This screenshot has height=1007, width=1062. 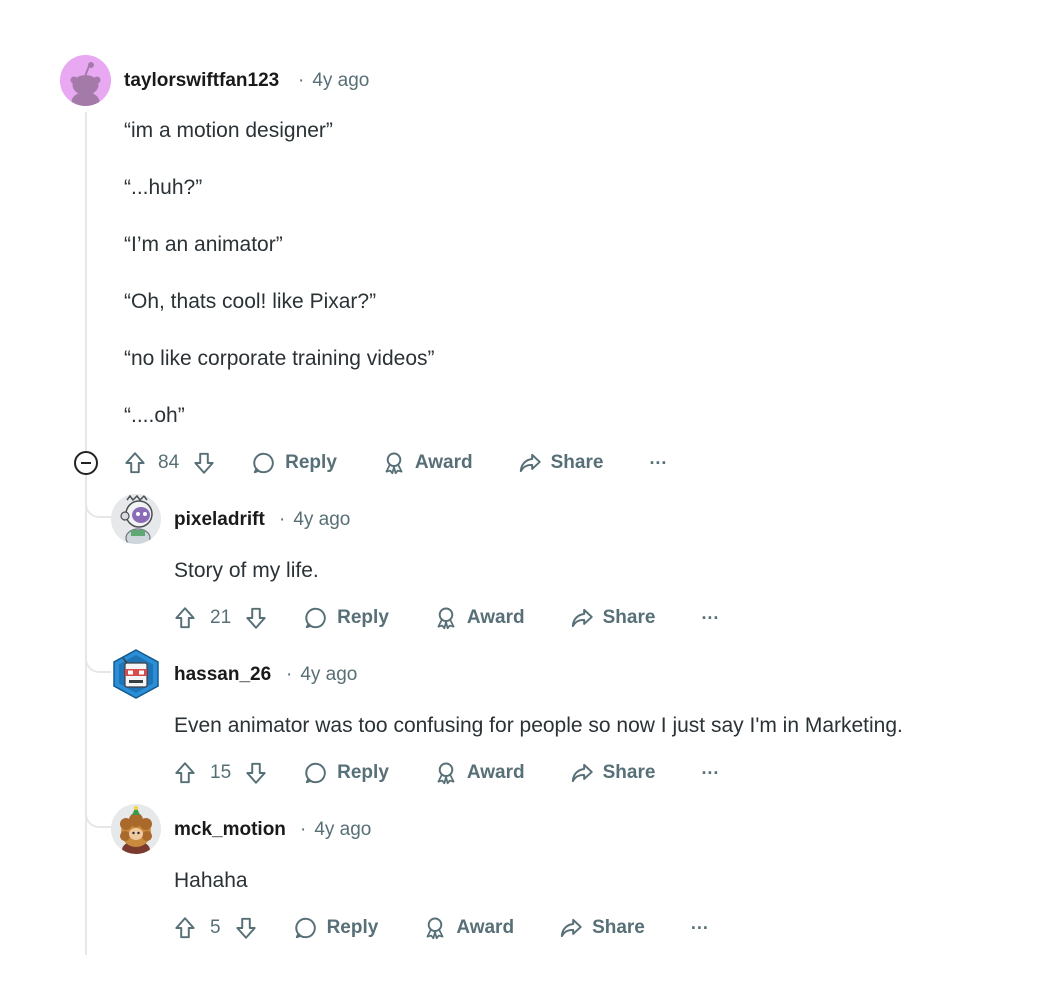 I want to click on username: pixeladrift, so click(x=219, y=520).